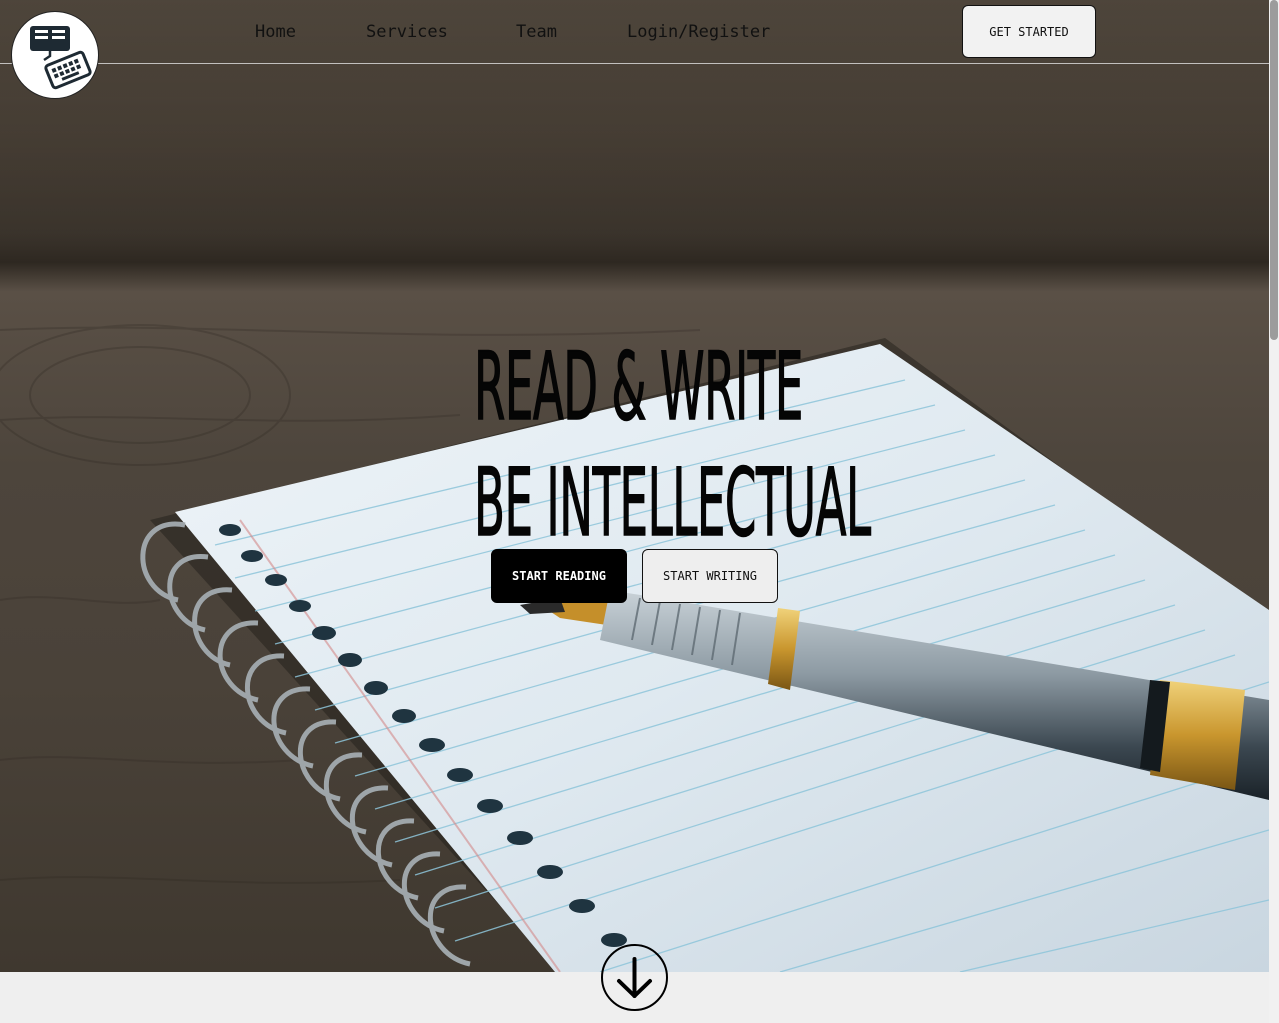  What do you see at coordinates (61, 58) in the screenshot?
I see `book-keyboard-logo-icon` at bounding box center [61, 58].